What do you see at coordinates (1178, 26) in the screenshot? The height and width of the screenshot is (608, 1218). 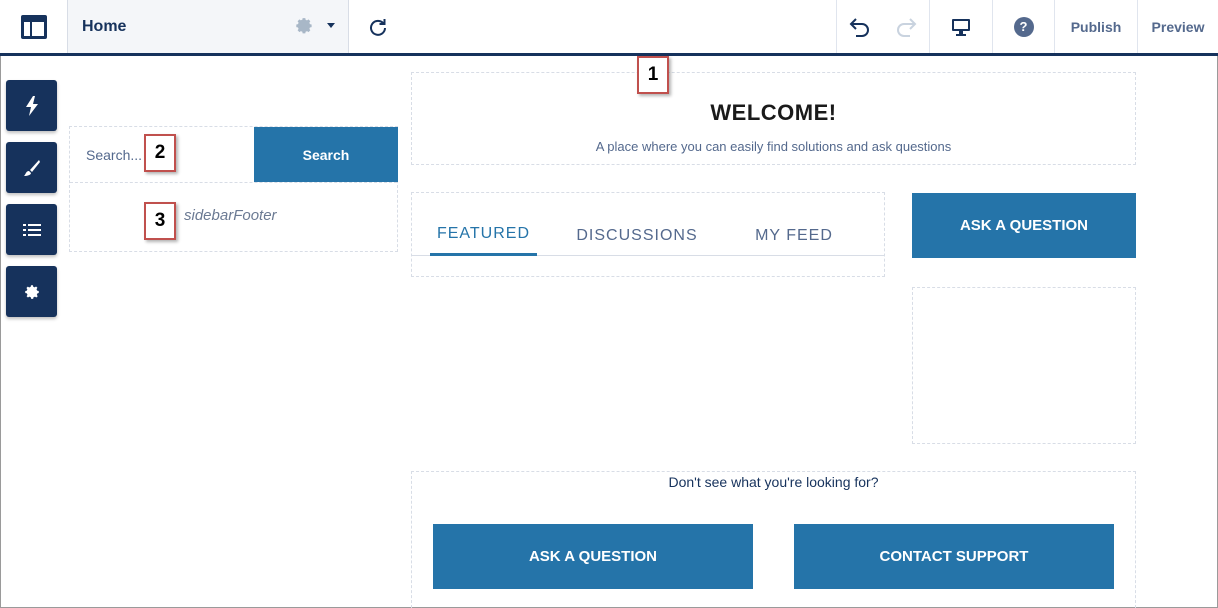 I see `preview-button: Preview` at bounding box center [1178, 26].